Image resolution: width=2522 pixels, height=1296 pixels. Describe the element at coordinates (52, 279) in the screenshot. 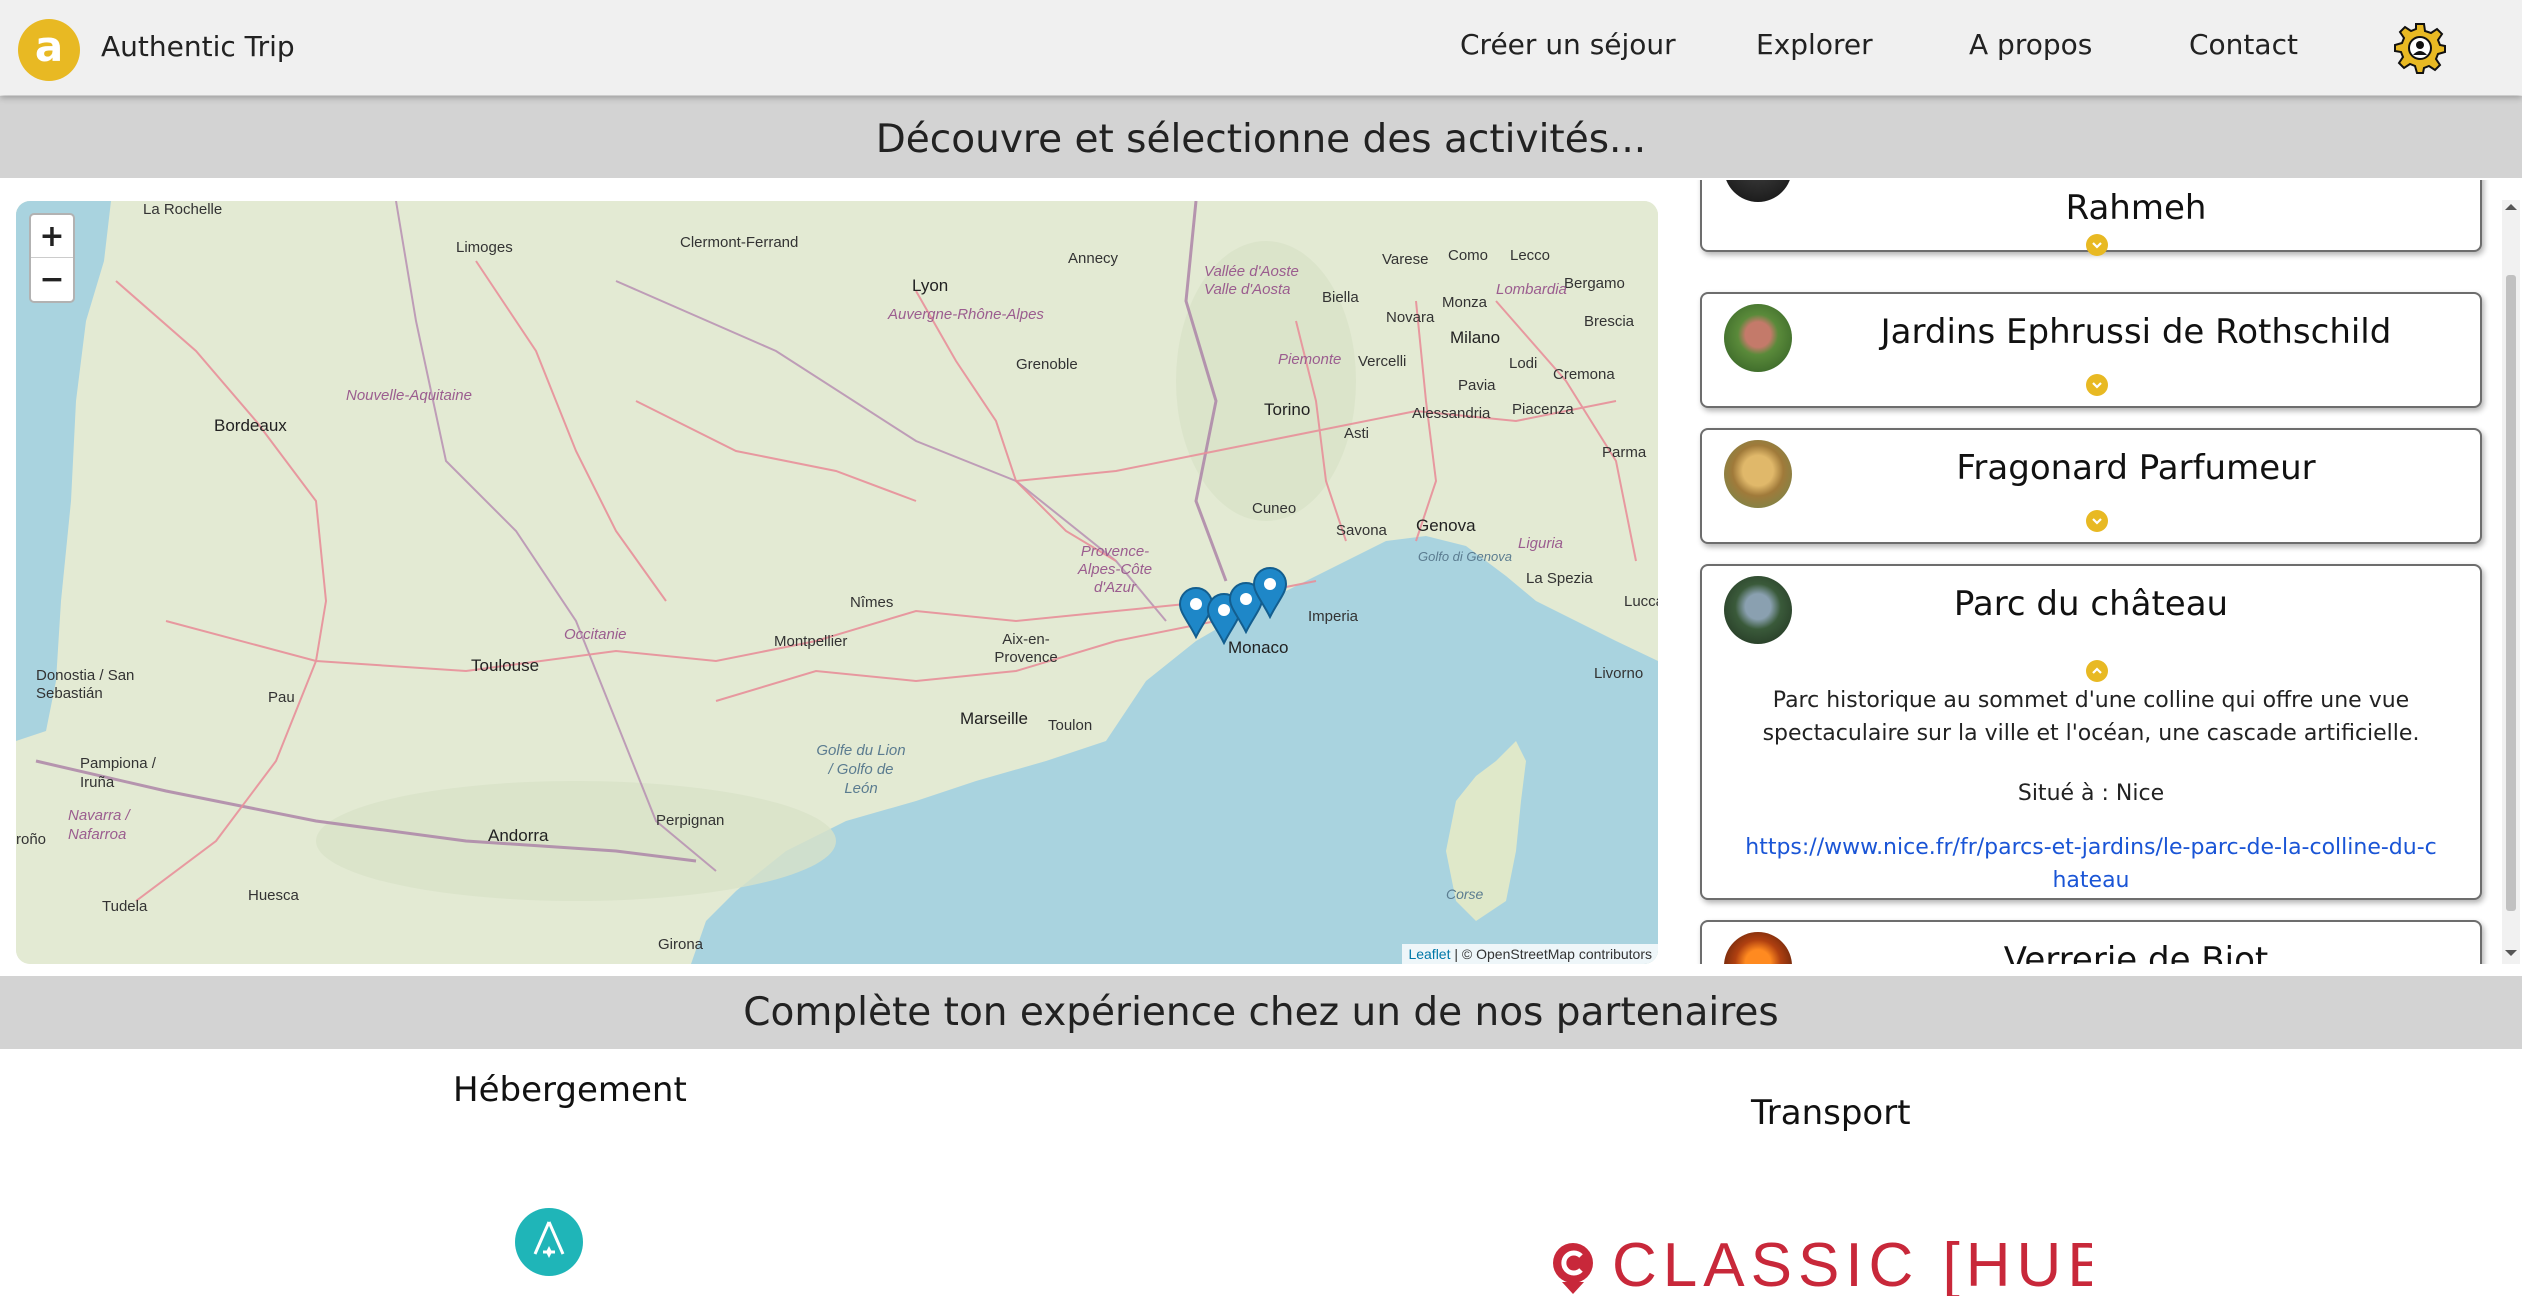

I see `zoom-out-button: −` at that location.